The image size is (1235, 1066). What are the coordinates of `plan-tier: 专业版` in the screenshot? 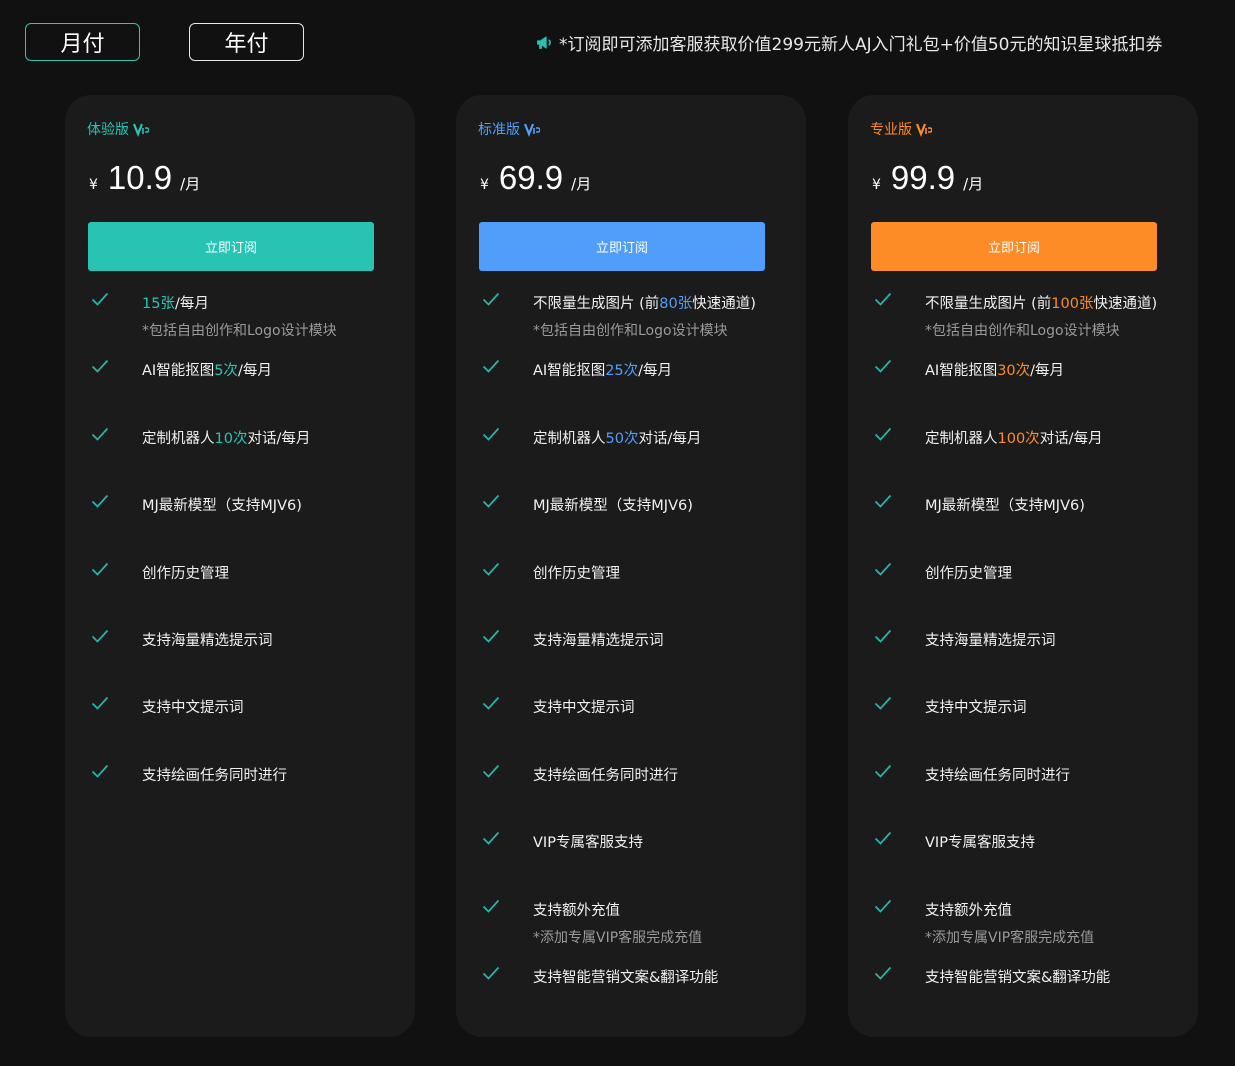 It's located at (901, 129).